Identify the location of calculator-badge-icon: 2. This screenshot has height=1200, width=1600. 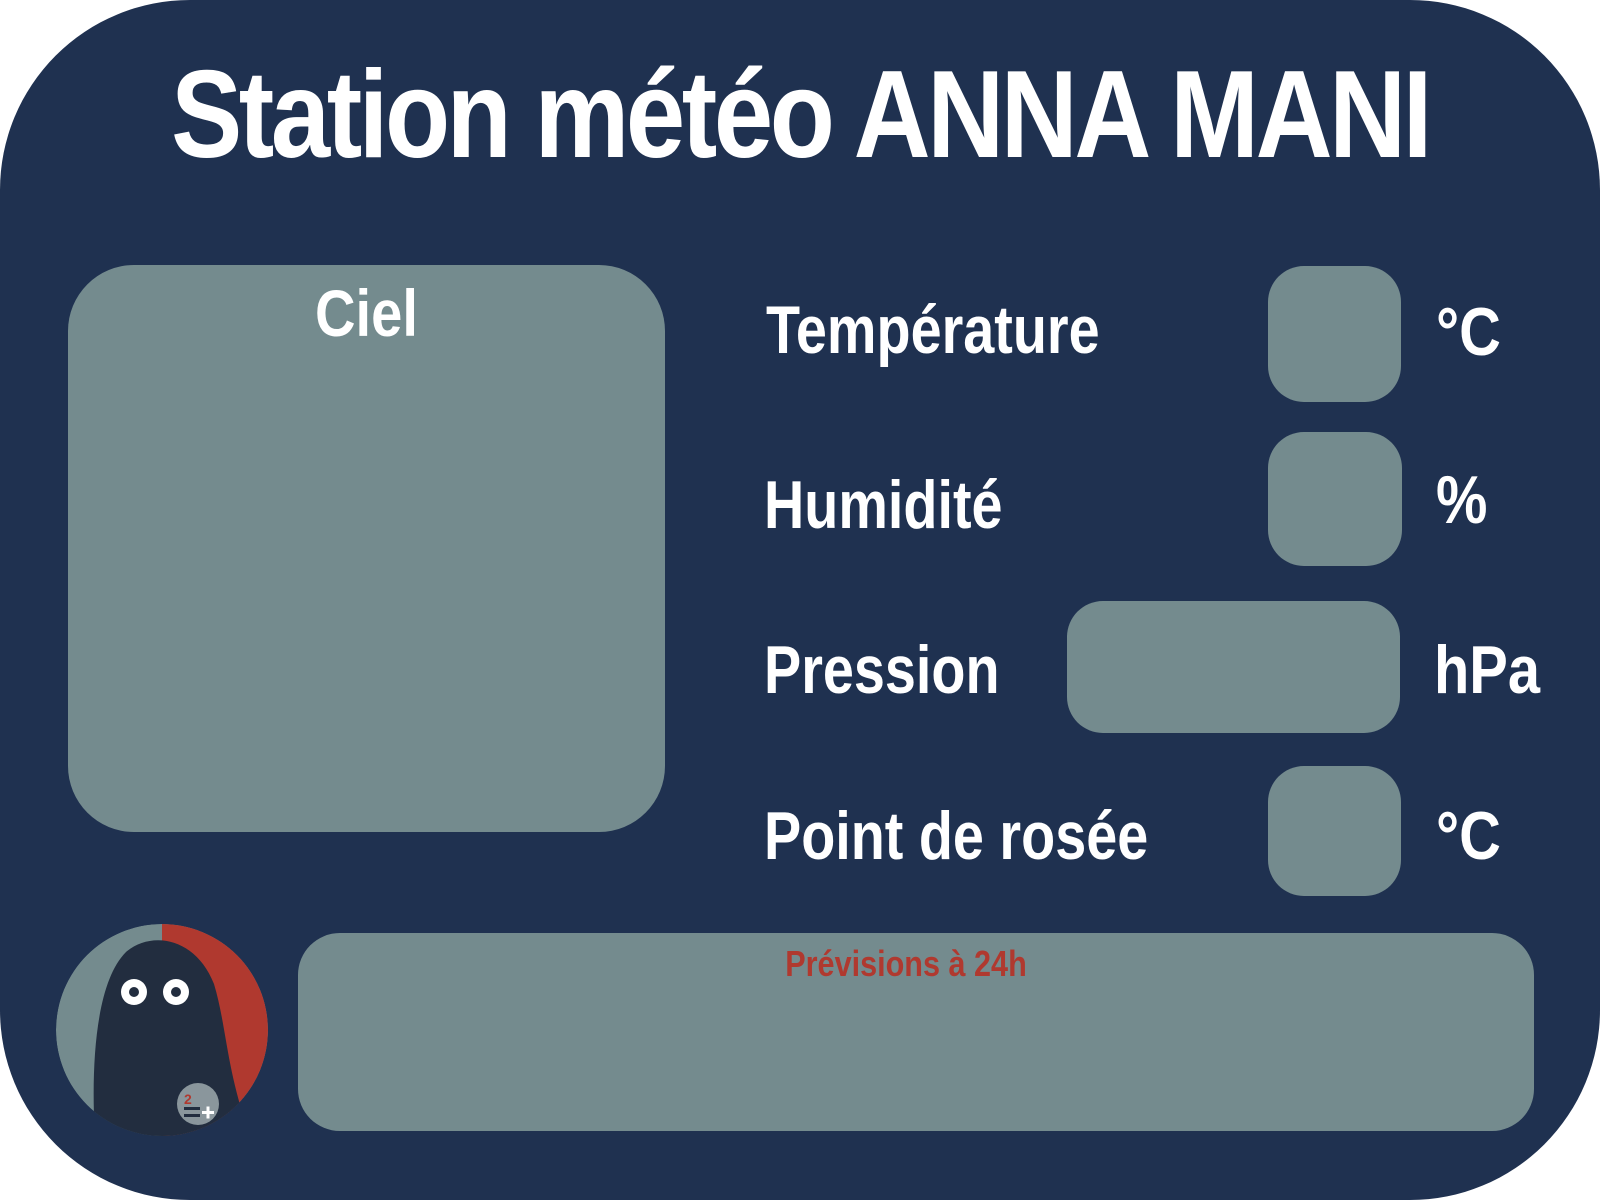
(198, 1104).